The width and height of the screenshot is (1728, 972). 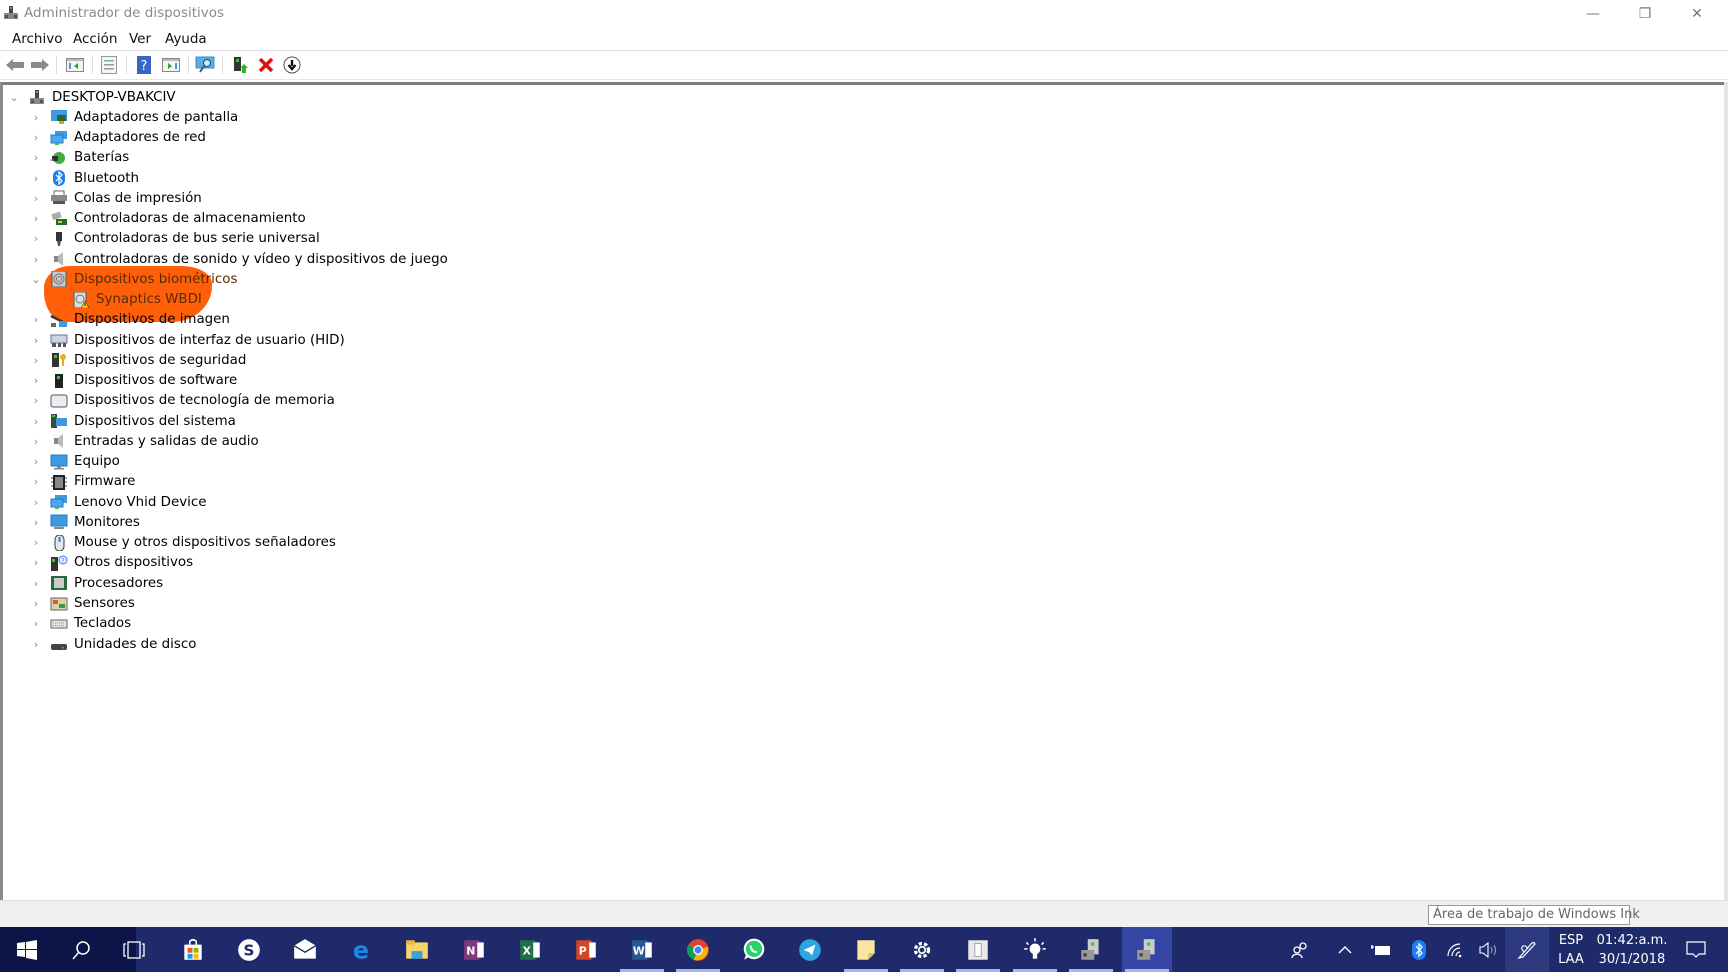 What do you see at coordinates (37, 39) in the screenshot?
I see `menu-archivo: Archivo` at bounding box center [37, 39].